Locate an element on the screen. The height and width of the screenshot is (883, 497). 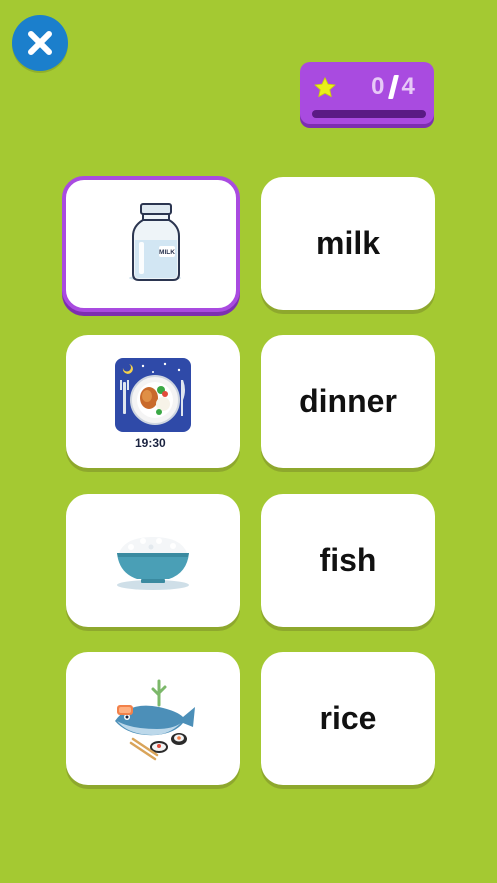
card-word-text: fish is located at coordinates (348, 560).